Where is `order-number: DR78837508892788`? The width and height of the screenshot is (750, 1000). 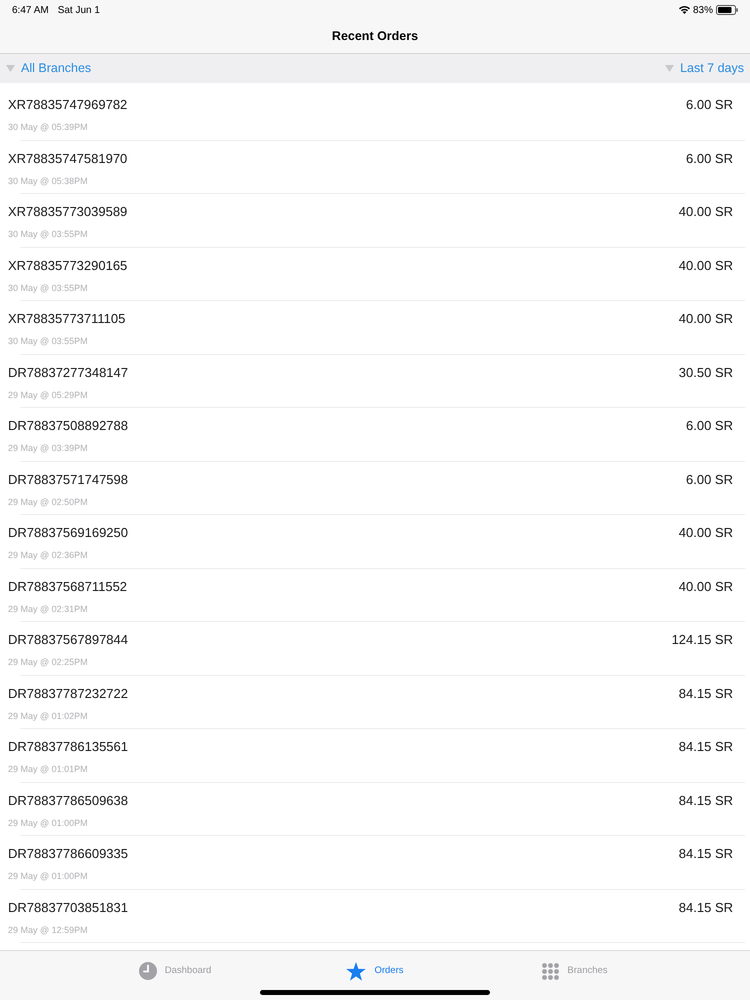 order-number: DR78837508892788 is located at coordinates (68, 426).